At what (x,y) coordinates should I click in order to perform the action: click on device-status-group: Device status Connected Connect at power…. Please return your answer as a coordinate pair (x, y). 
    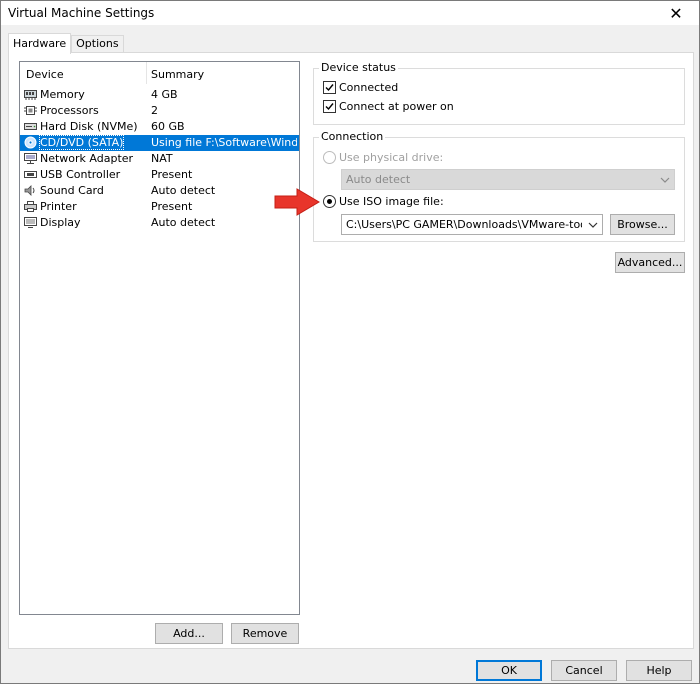
    Looking at the image, I should click on (499, 93).